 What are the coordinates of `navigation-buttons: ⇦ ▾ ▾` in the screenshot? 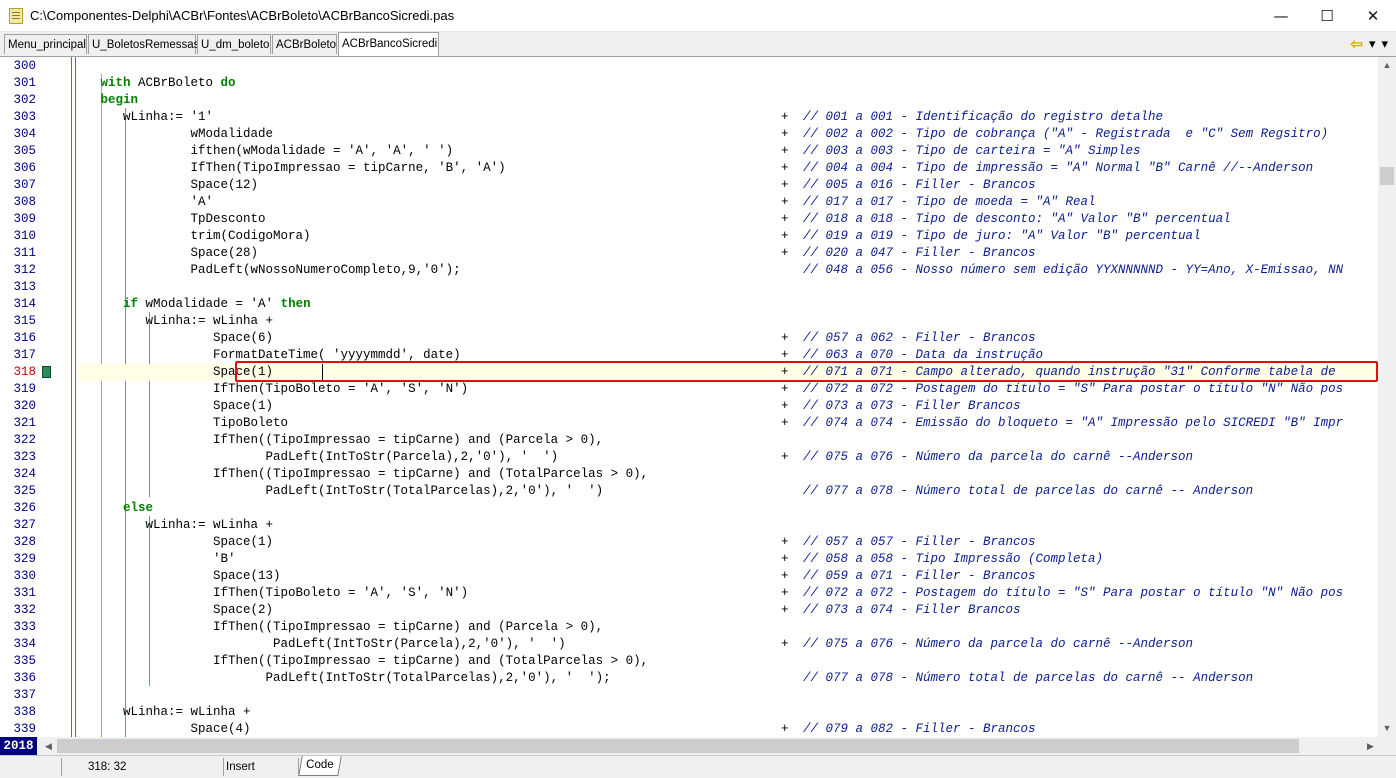 It's located at (1369, 44).